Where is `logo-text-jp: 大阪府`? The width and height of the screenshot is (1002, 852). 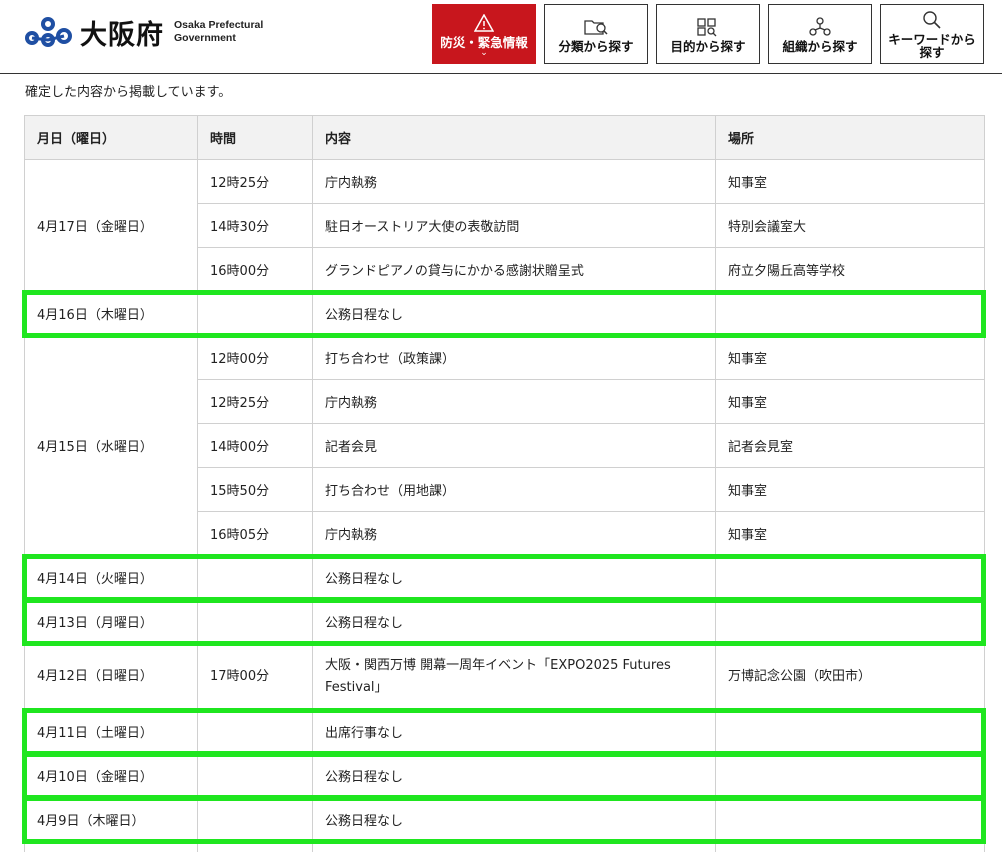
logo-text-jp: 大阪府 is located at coordinates (122, 35).